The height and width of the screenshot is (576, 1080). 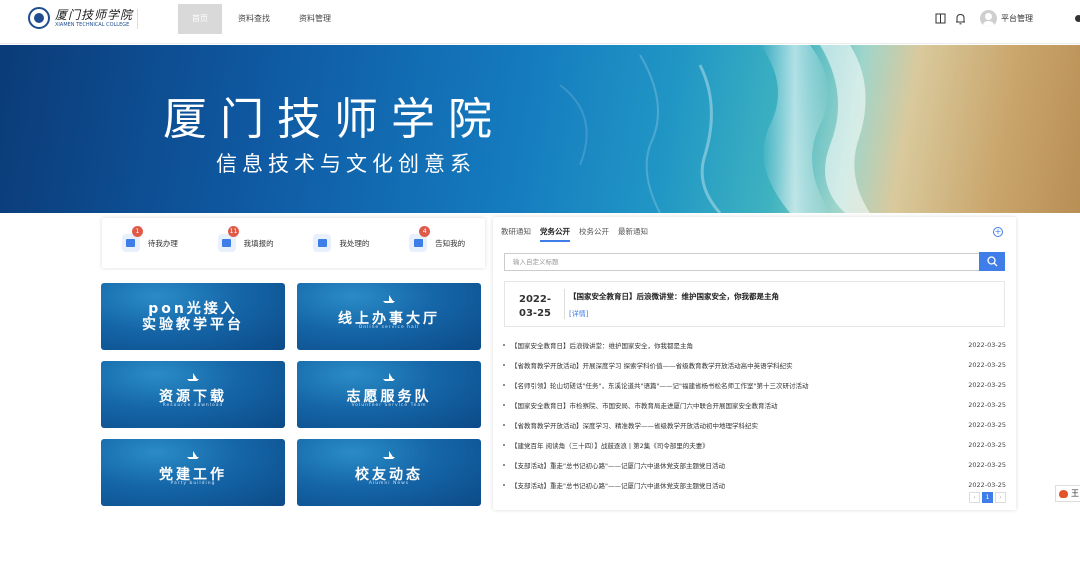 I want to click on bell-icon: 4, so click(x=420, y=239).